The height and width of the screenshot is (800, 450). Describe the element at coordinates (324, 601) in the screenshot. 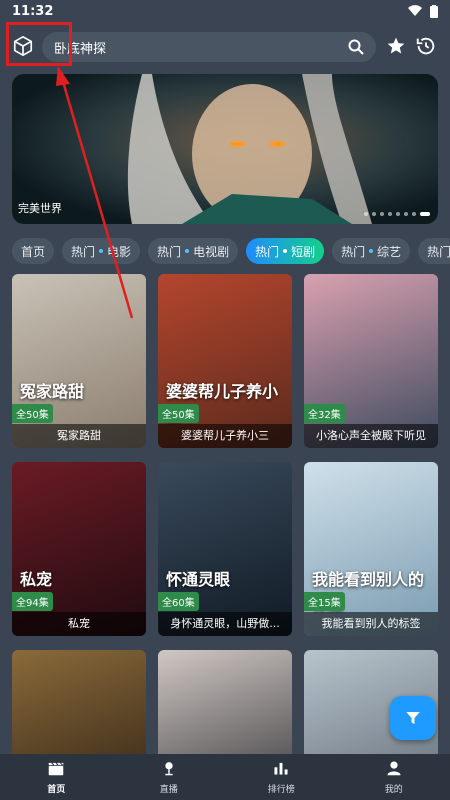

I see `episode-count-badge: 全15集` at that location.